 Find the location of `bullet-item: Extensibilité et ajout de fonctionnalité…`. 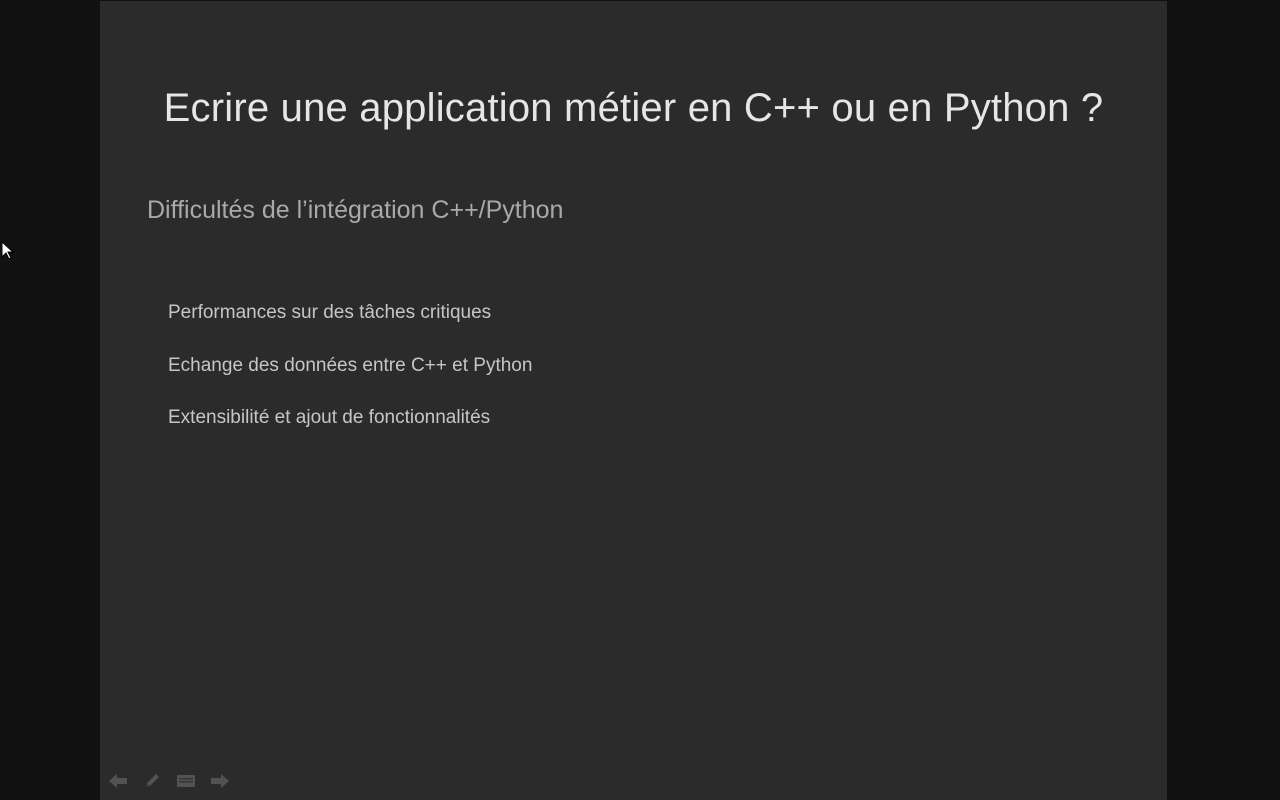

bullet-item: Extensibilité et ajout de fonctionnalité… is located at coordinates (329, 417).